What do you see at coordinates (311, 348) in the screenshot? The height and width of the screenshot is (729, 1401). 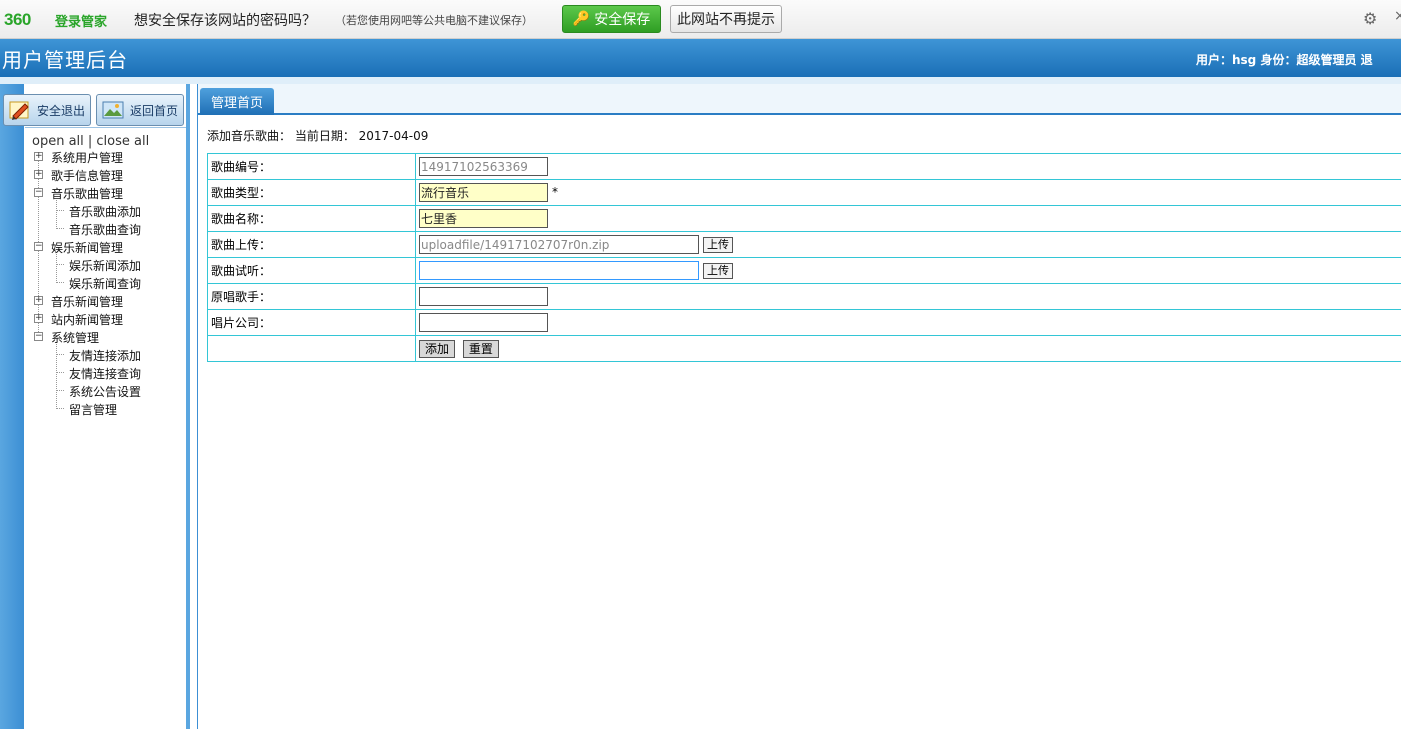 I see `empty-cell` at bounding box center [311, 348].